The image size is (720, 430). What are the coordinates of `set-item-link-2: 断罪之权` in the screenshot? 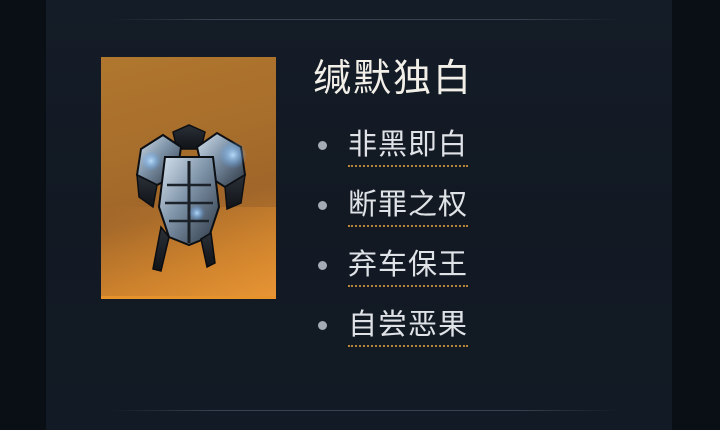 It's located at (408, 205).